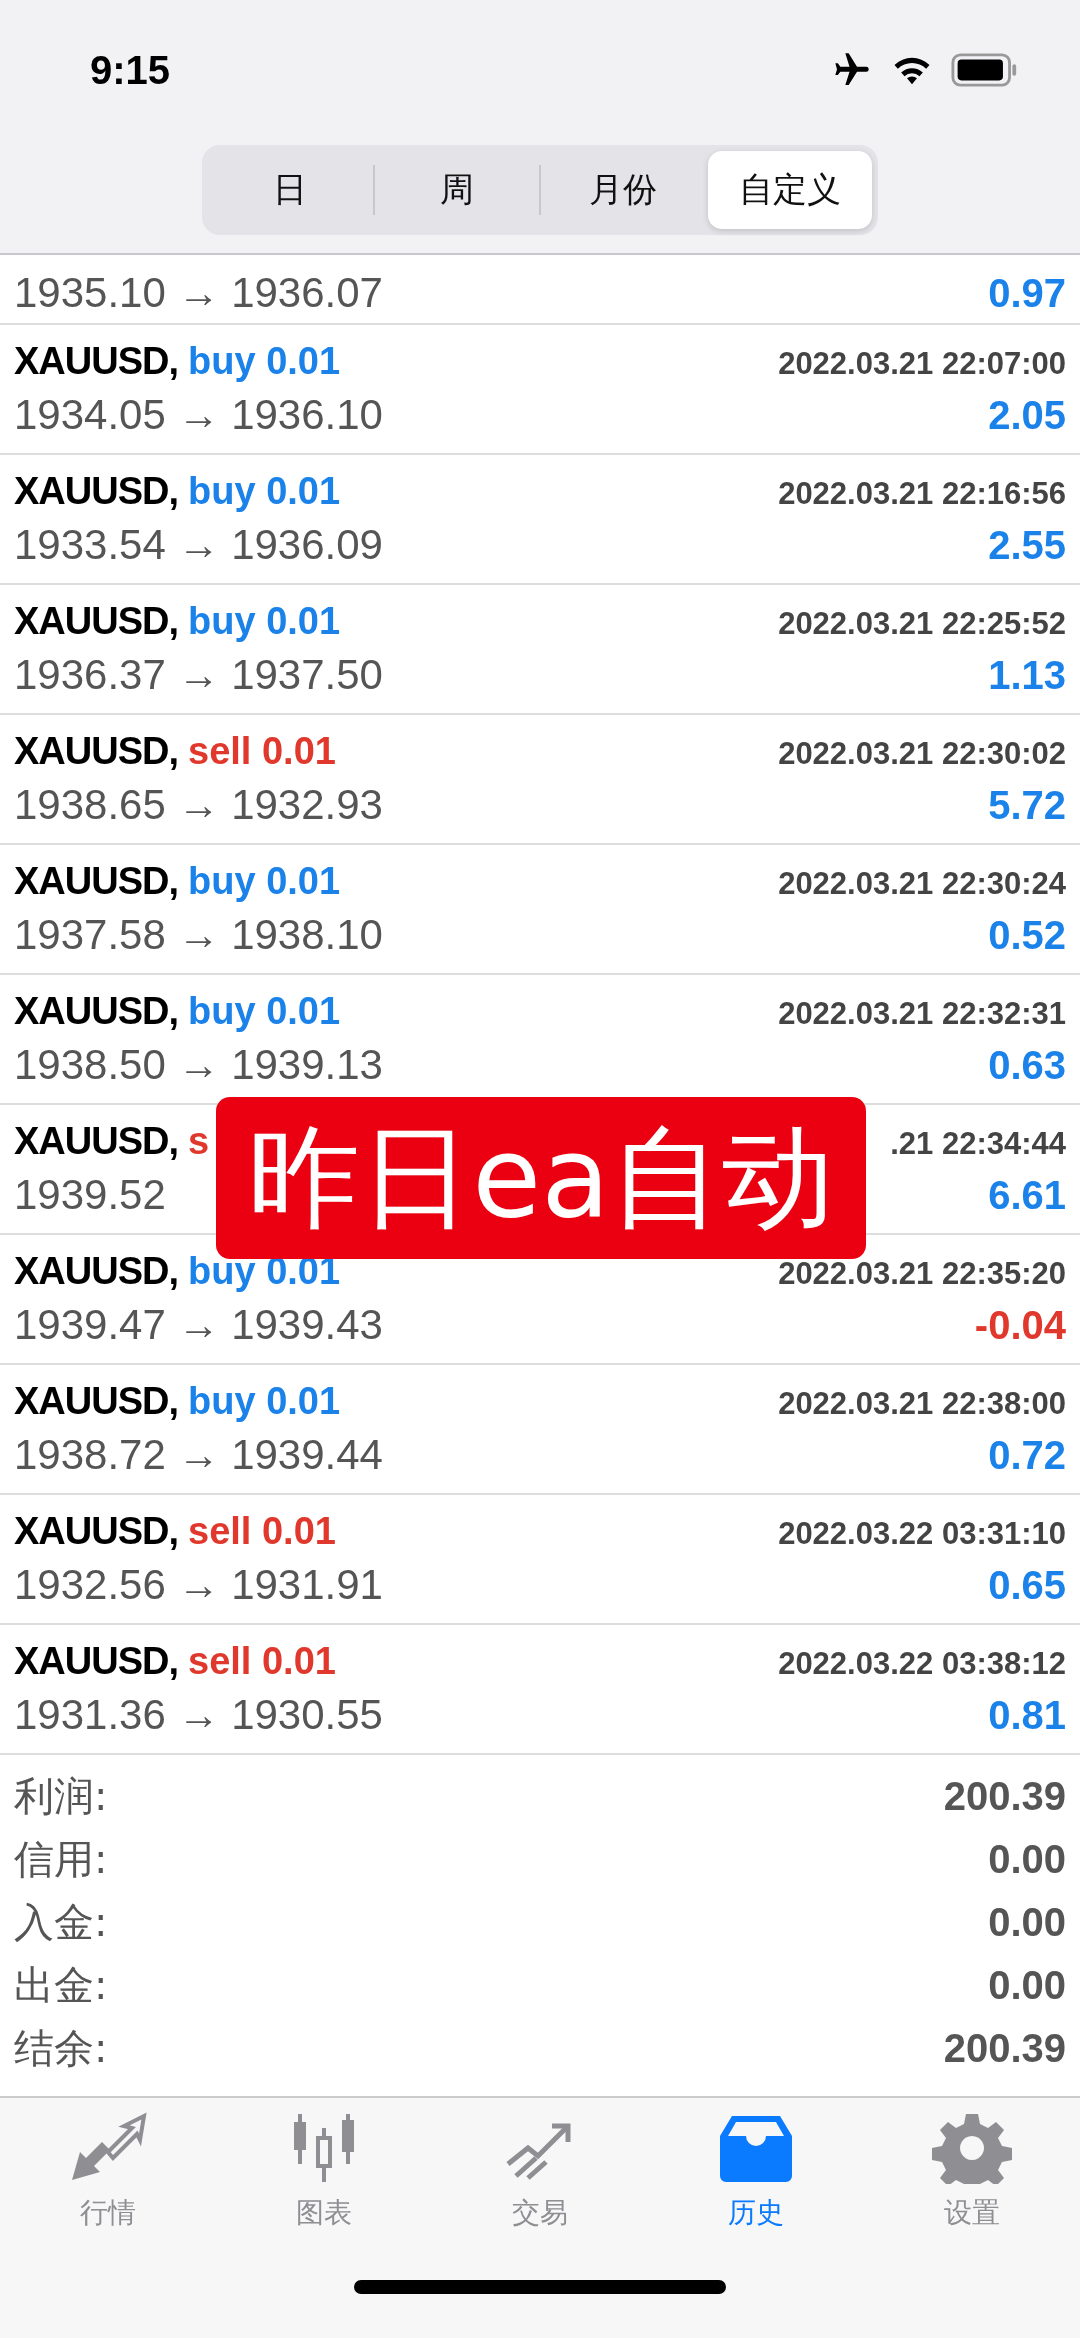 The width and height of the screenshot is (1080, 2338). Describe the element at coordinates (198, 544) in the screenshot. I see `price-range: 1933.54 → 1936.09` at that location.